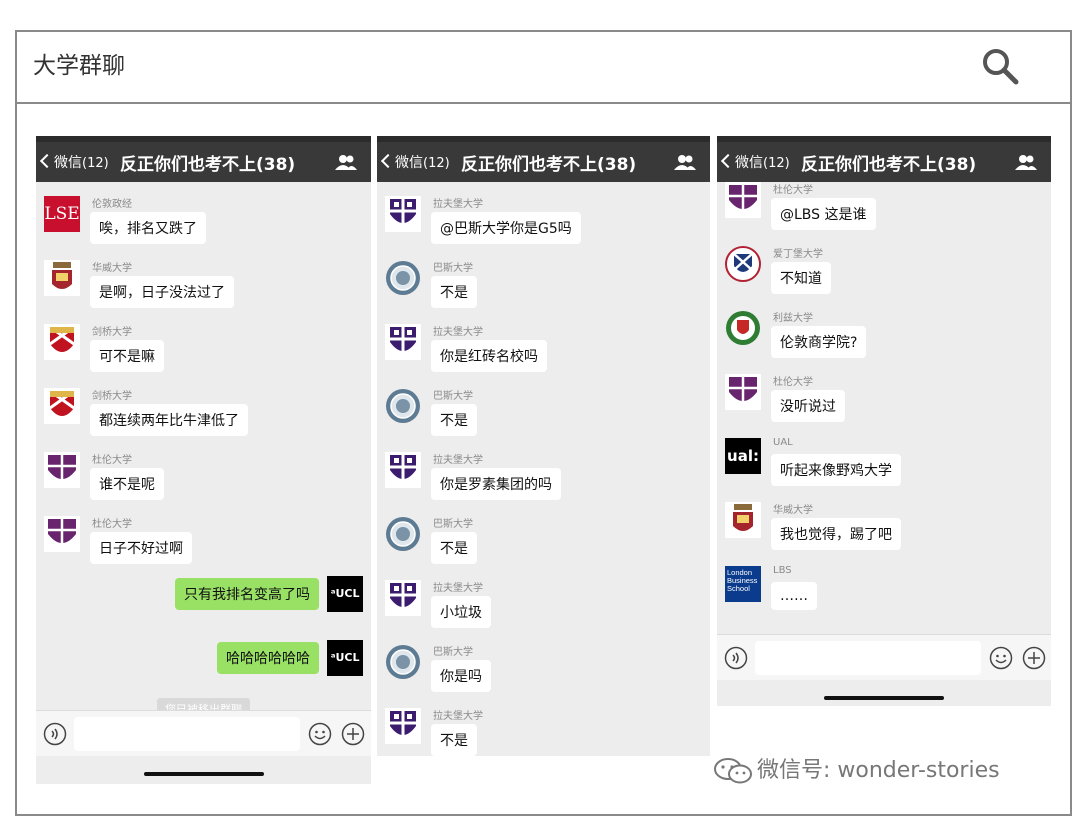  I want to click on message-row: 剑桥大学 都连续两年比牛津低了, so click(203, 406).